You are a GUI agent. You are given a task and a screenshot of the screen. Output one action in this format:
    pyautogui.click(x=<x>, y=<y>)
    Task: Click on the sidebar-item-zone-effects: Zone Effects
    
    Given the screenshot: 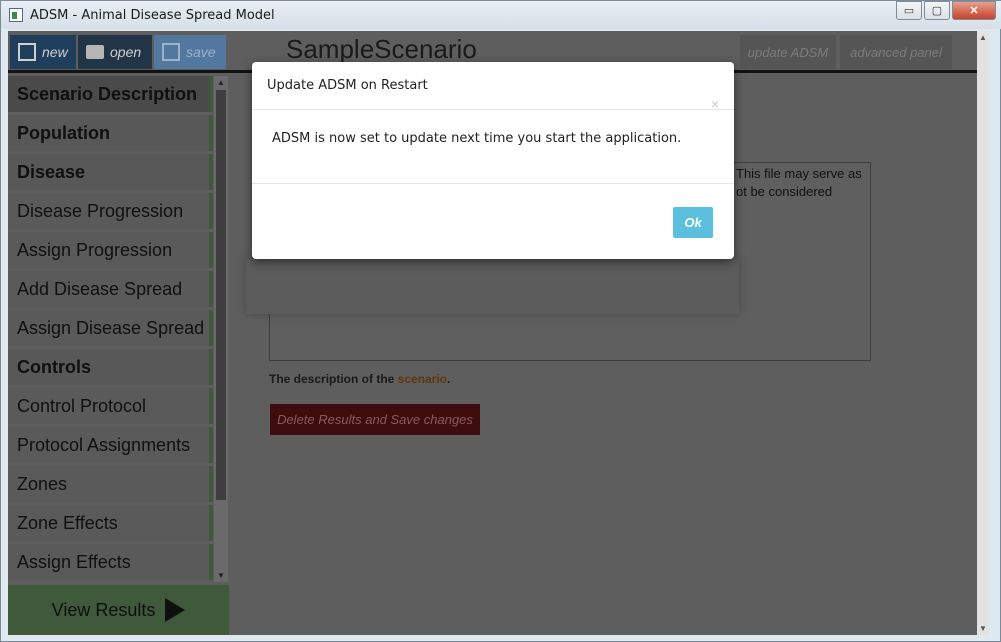 What is the action you would take?
    pyautogui.click(x=110, y=523)
    